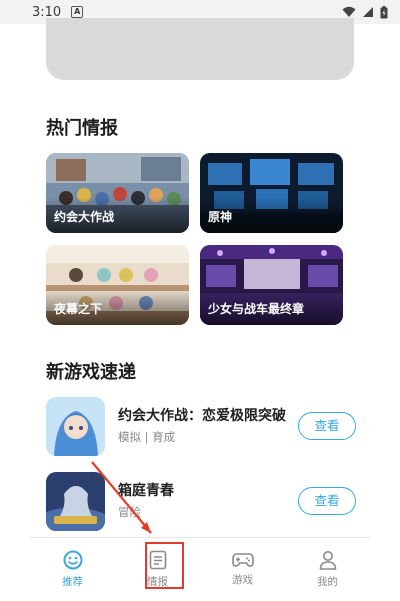 Image resolution: width=400 pixels, height=601 pixels. Describe the element at coordinates (129, 512) in the screenshot. I see `game-genre: 冒险` at that location.